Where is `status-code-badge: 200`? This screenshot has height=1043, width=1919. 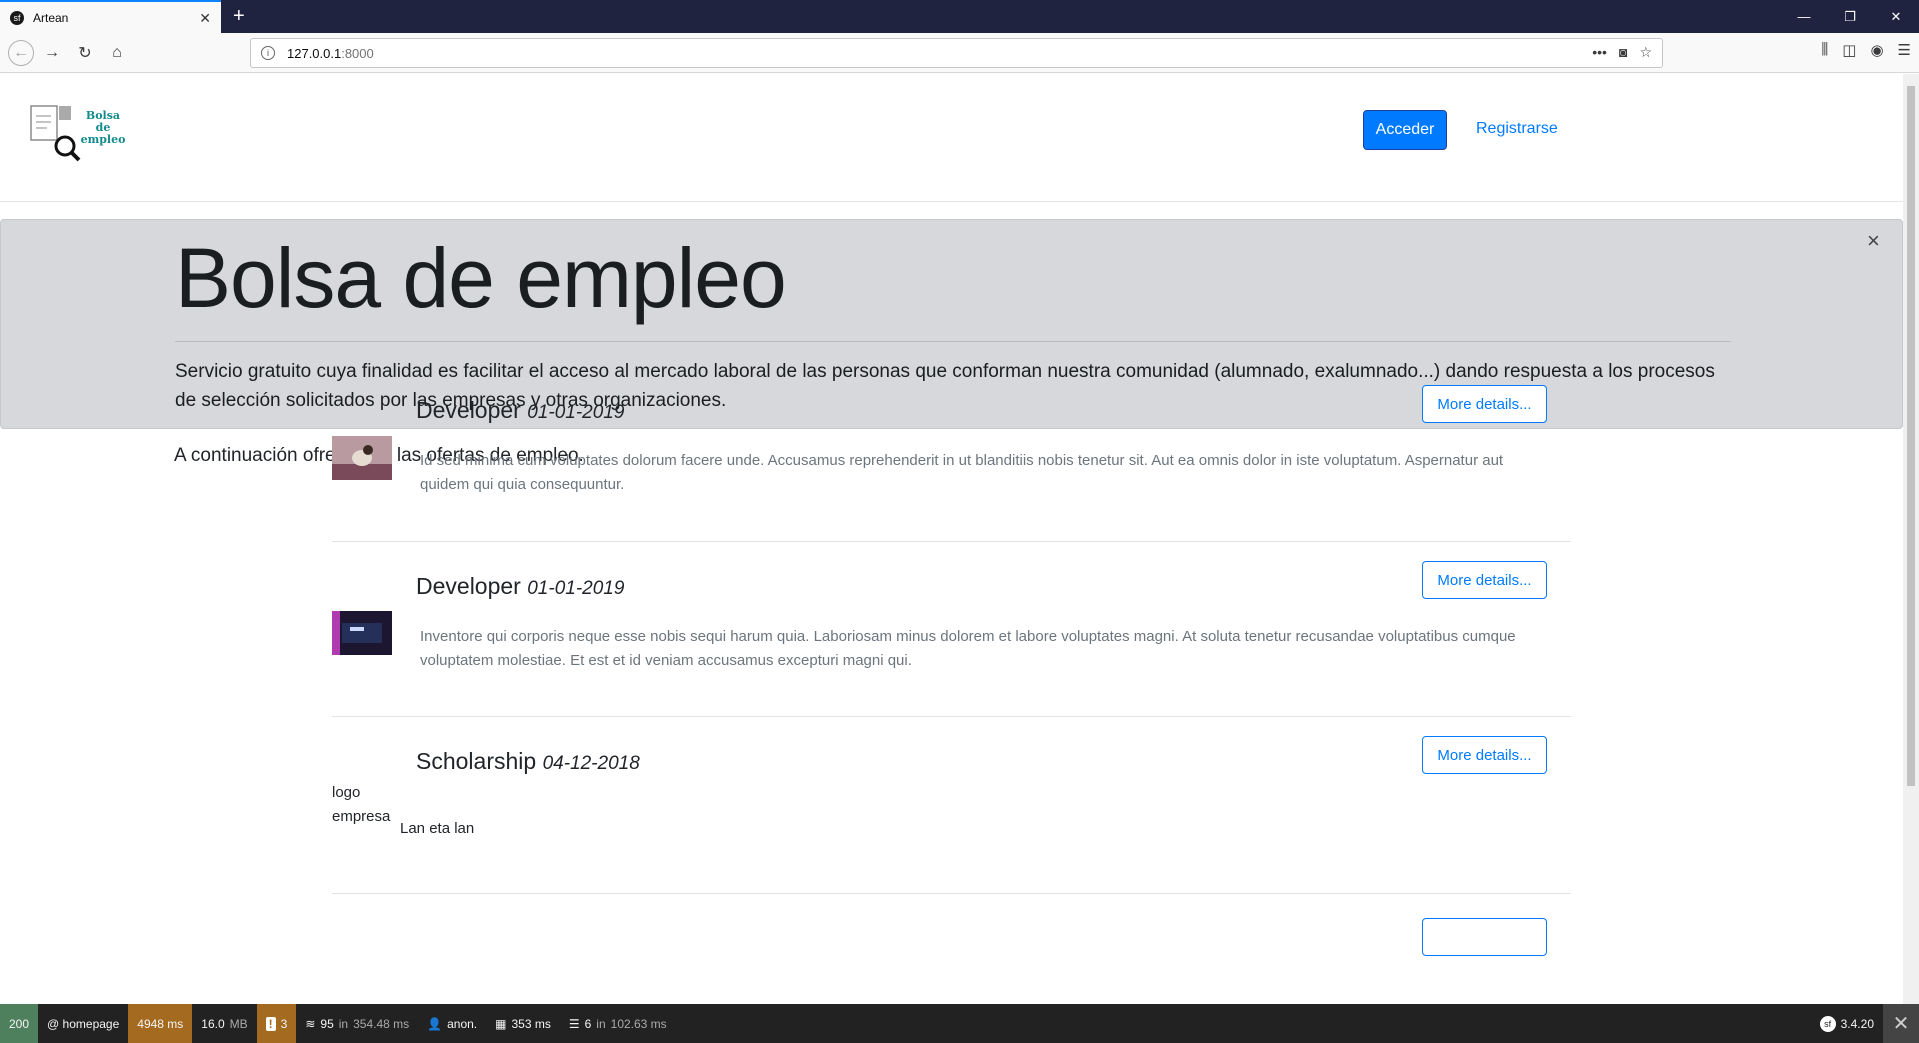
status-code-badge: 200 is located at coordinates (19, 1023).